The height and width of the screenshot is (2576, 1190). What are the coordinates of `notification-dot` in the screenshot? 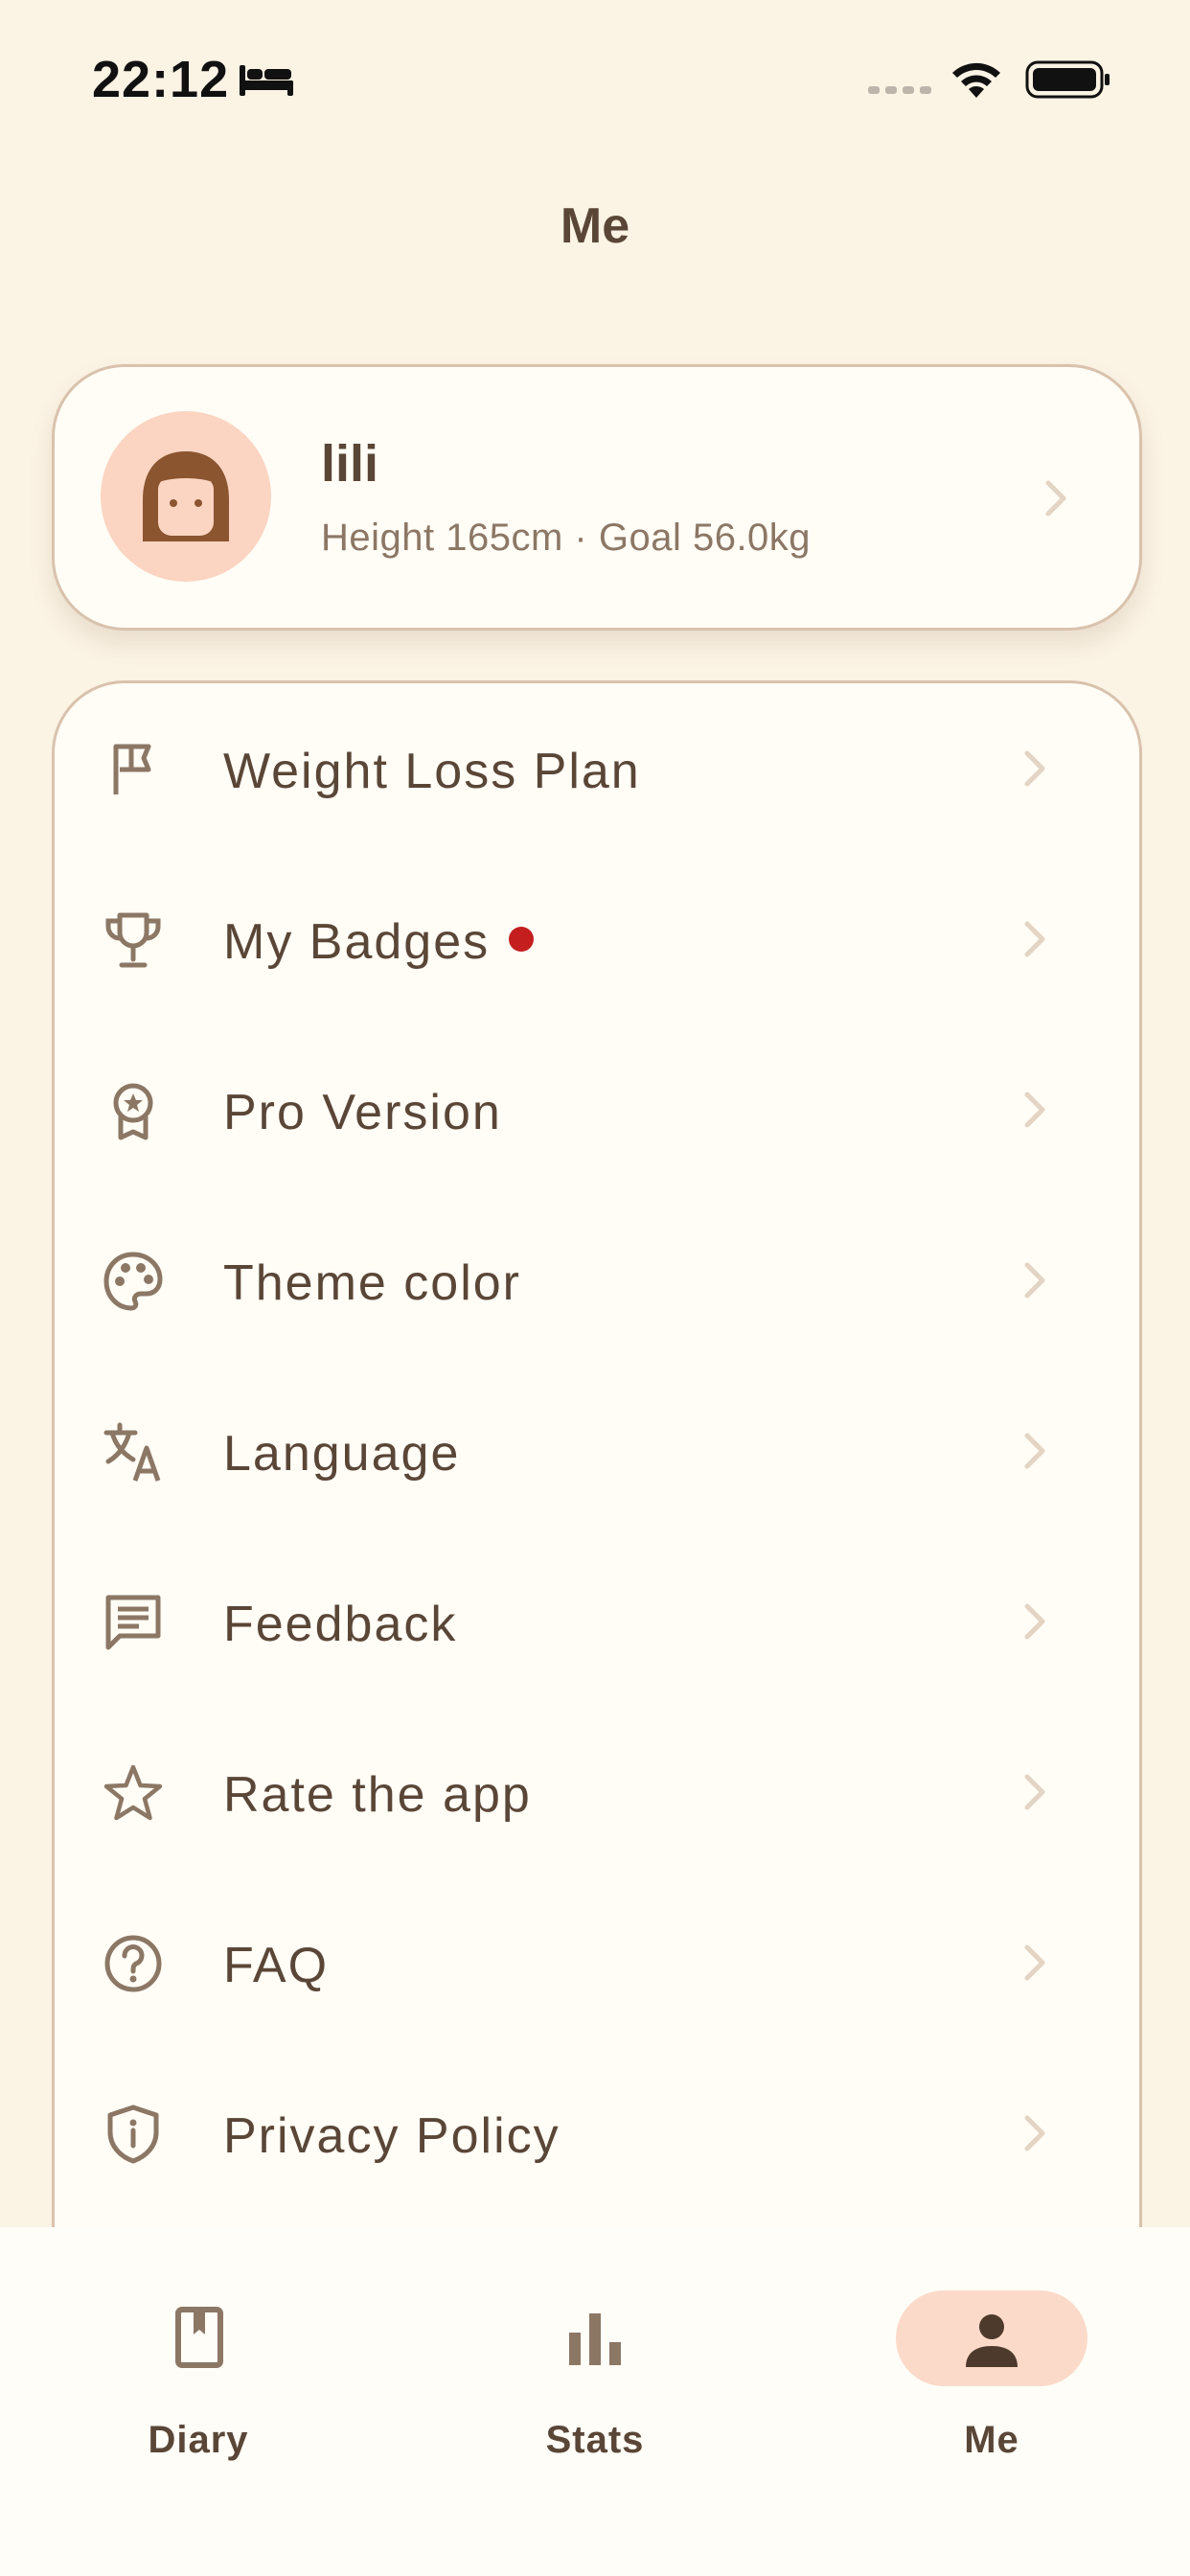 It's located at (522, 940).